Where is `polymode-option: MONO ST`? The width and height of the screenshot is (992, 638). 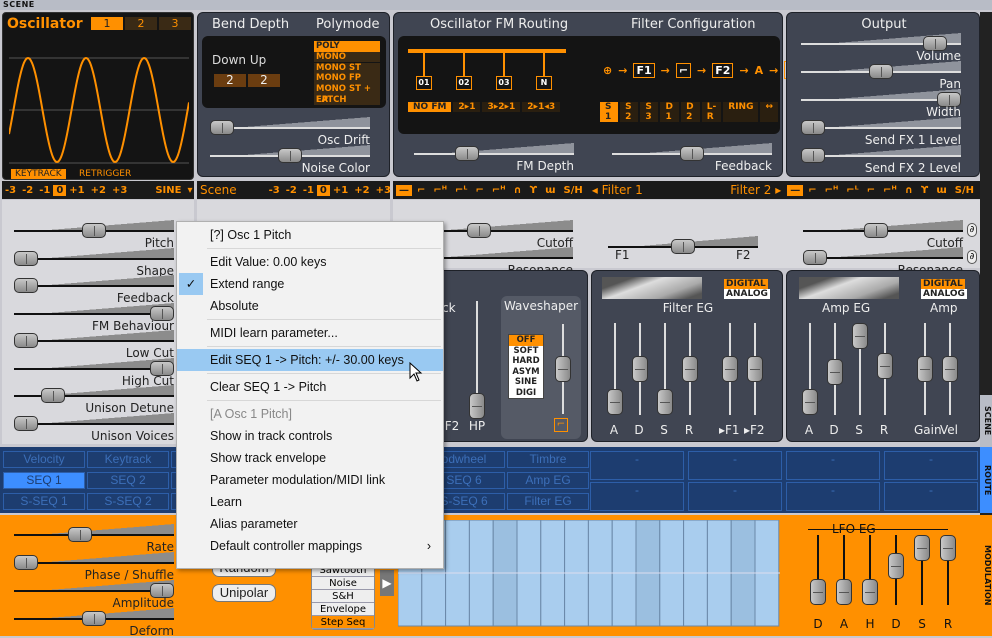 polymode-option: MONO ST is located at coordinates (347, 68).